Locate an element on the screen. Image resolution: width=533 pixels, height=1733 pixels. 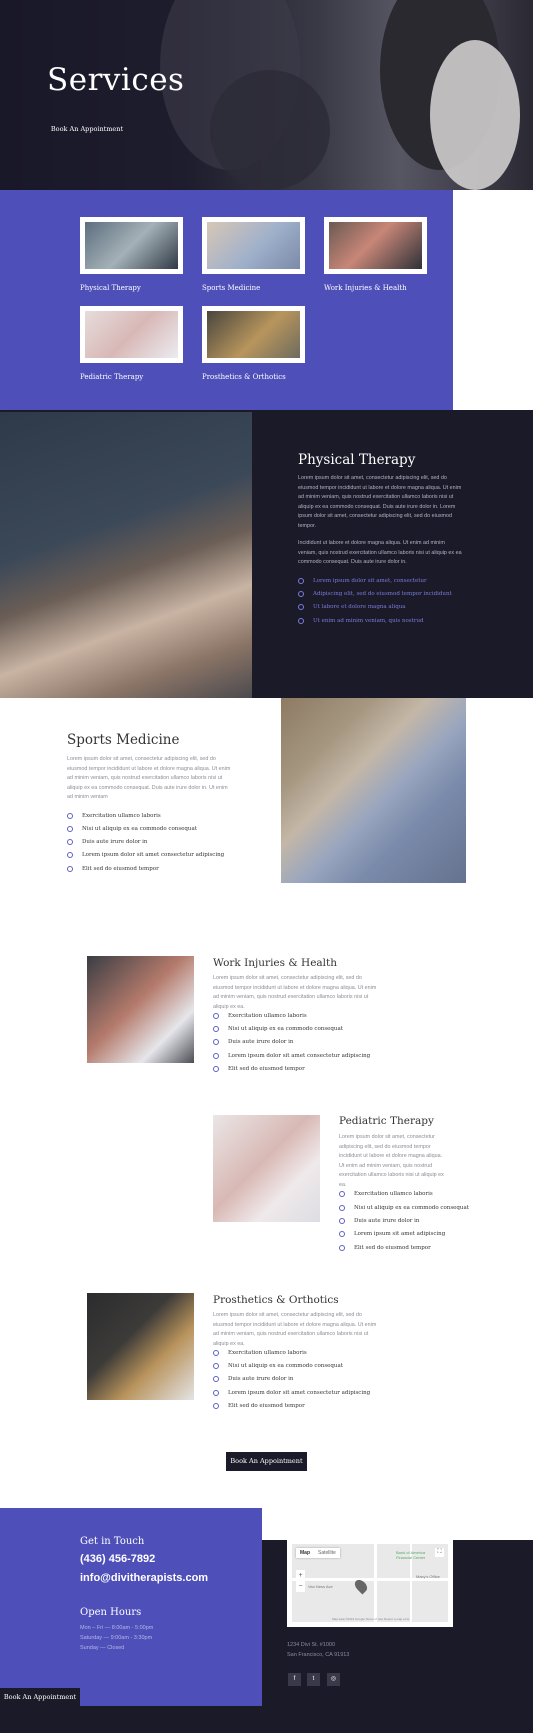
hero-book-button: Book An Appointment is located at coordinates (87, 129).